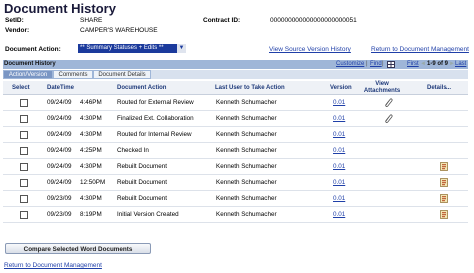  What do you see at coordinates (341, 88) in the screenshot?
I see `header-version: Version` at bounding box center [341, 88].